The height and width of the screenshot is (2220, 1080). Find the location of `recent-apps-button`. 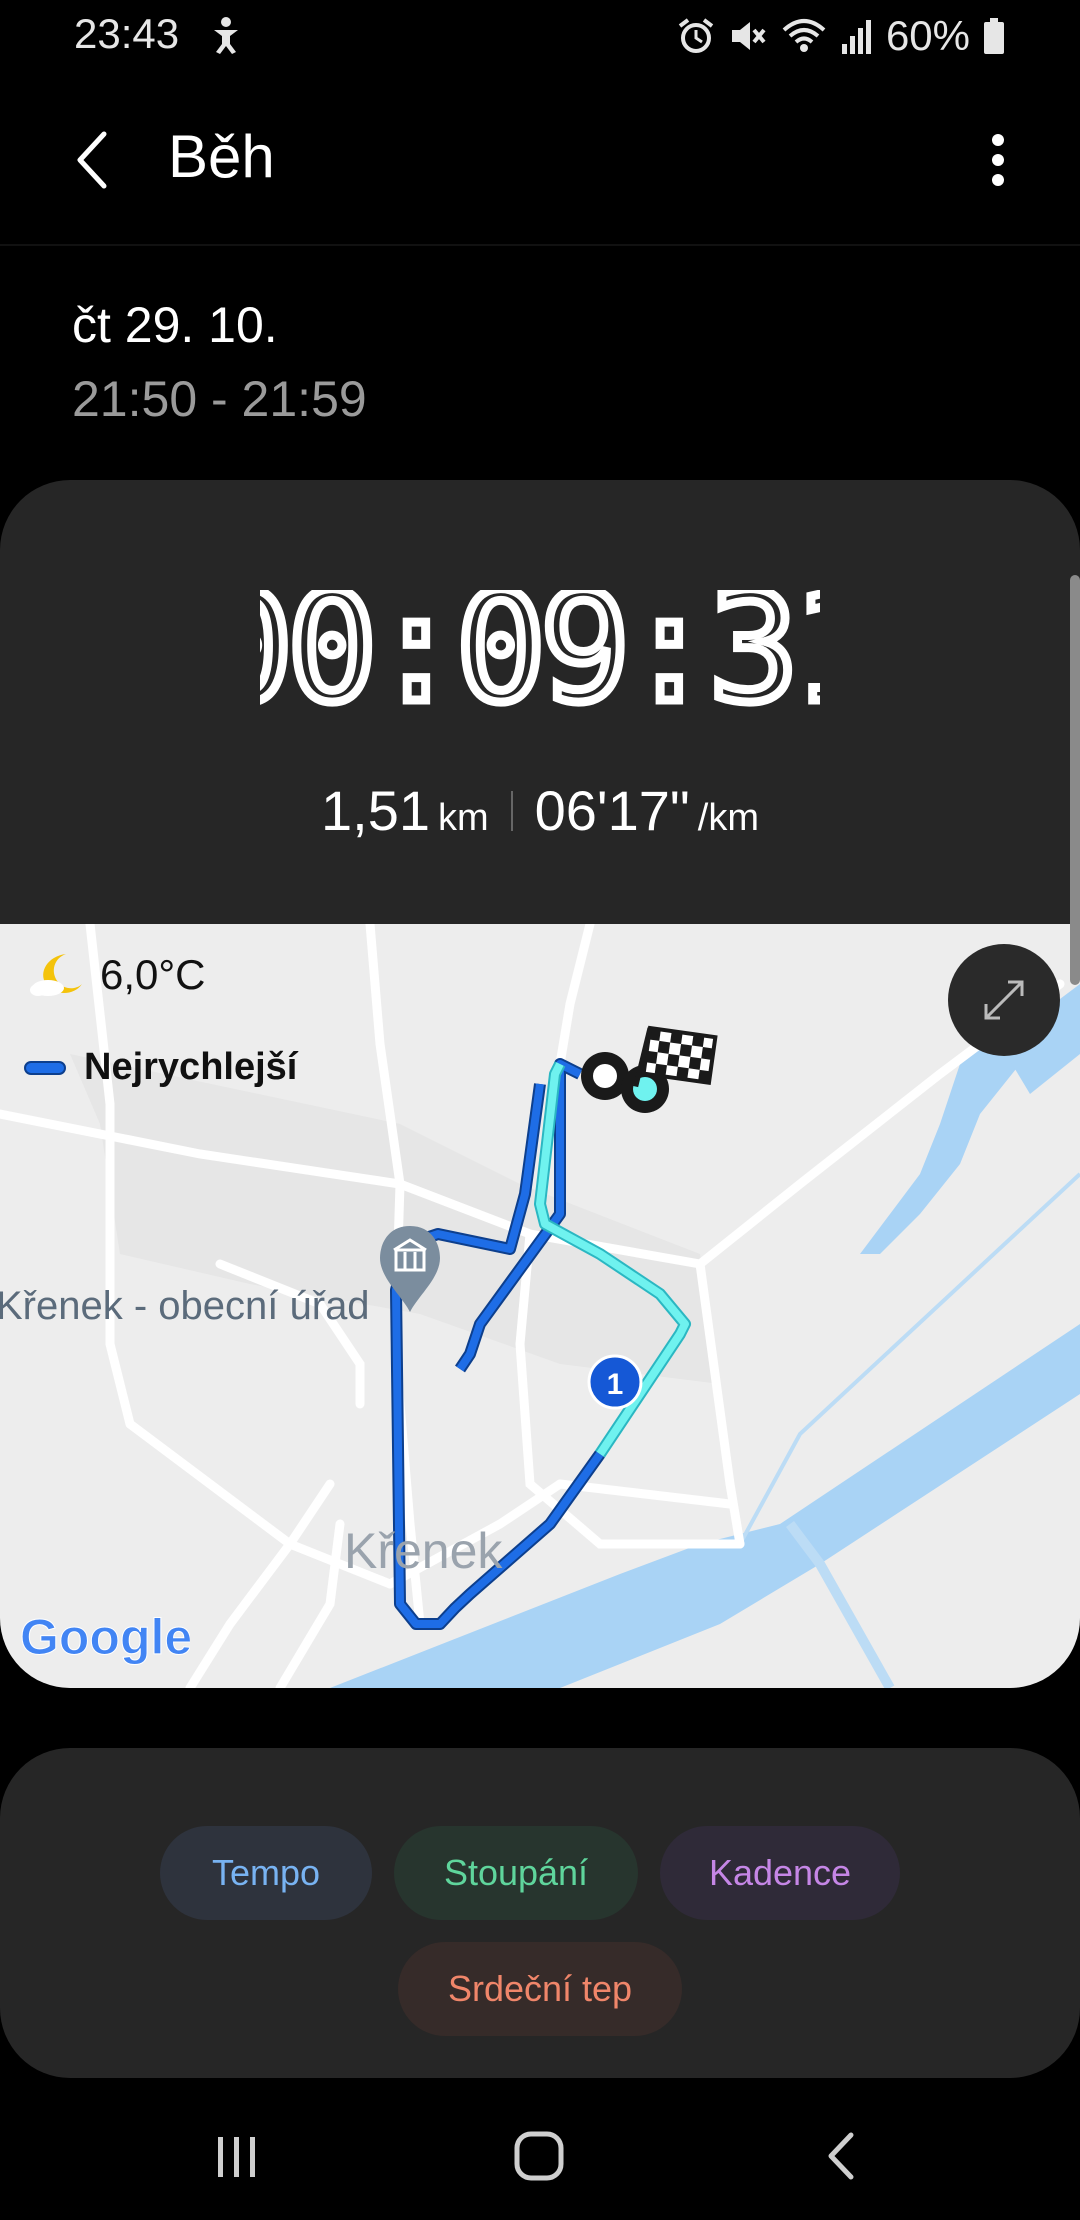

recent-apps-button is located at coordinates (237, 2156).